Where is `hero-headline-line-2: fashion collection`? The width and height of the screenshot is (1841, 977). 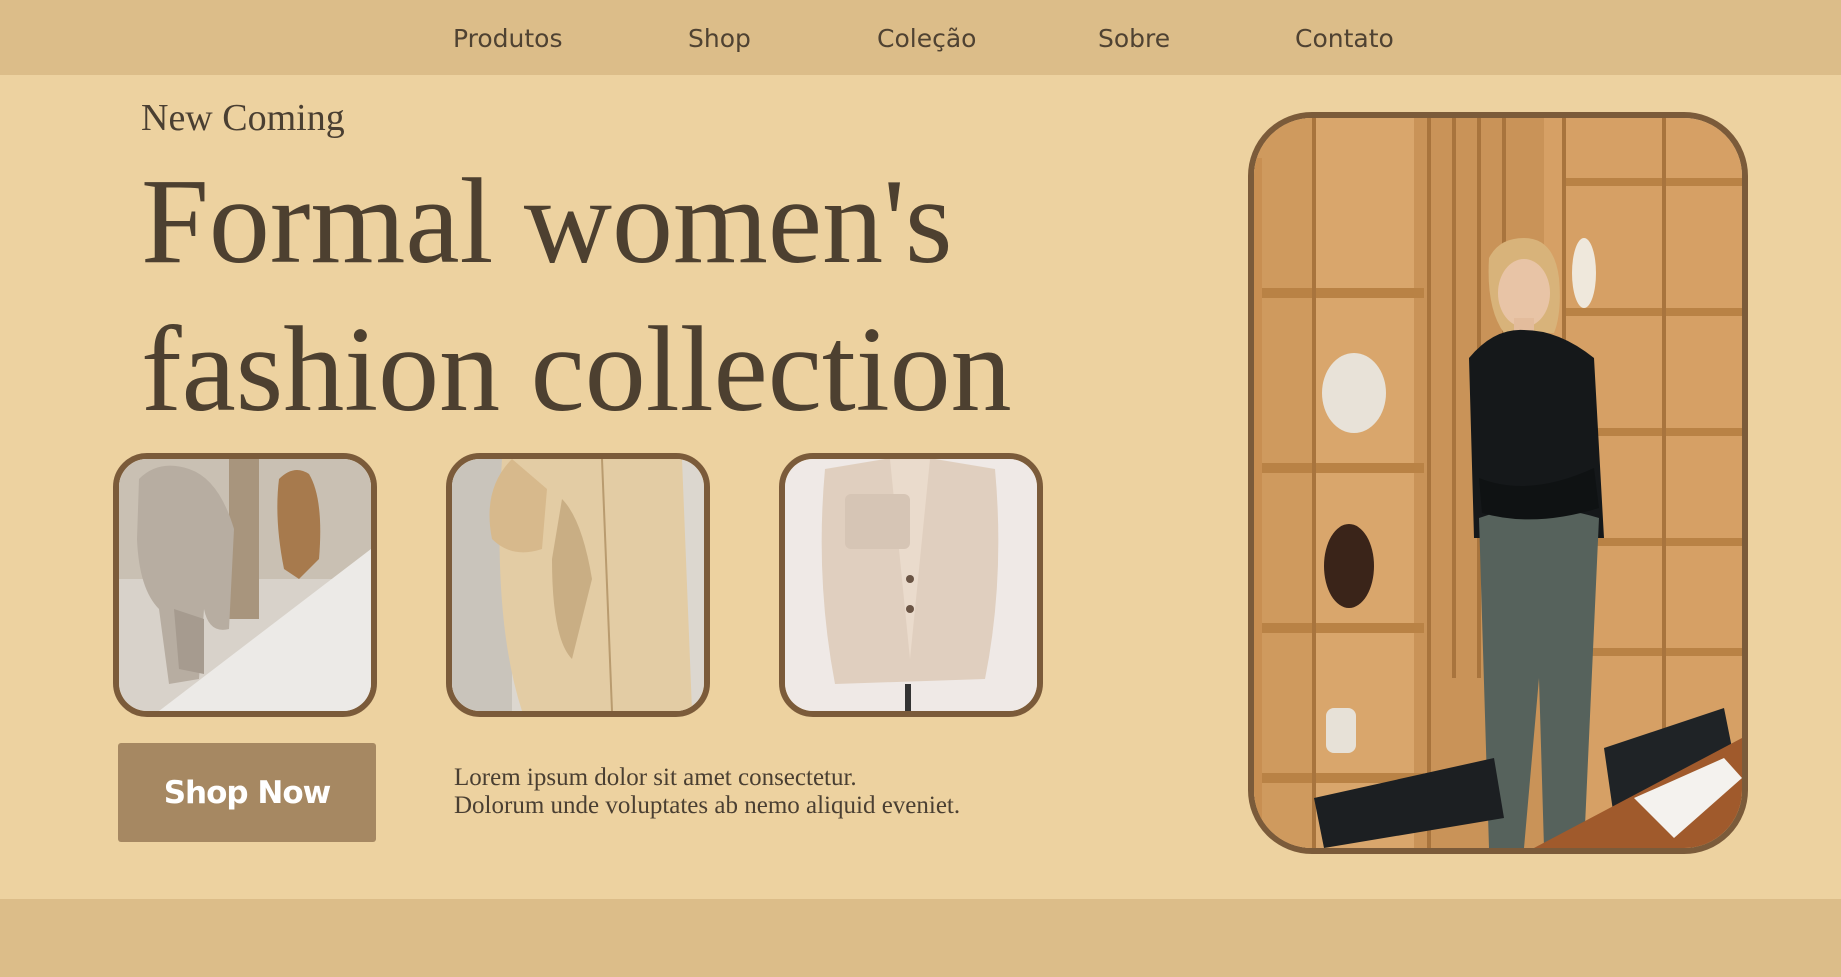
hero-headline-line-2: fashion collection is located at coordinates (576, 369).